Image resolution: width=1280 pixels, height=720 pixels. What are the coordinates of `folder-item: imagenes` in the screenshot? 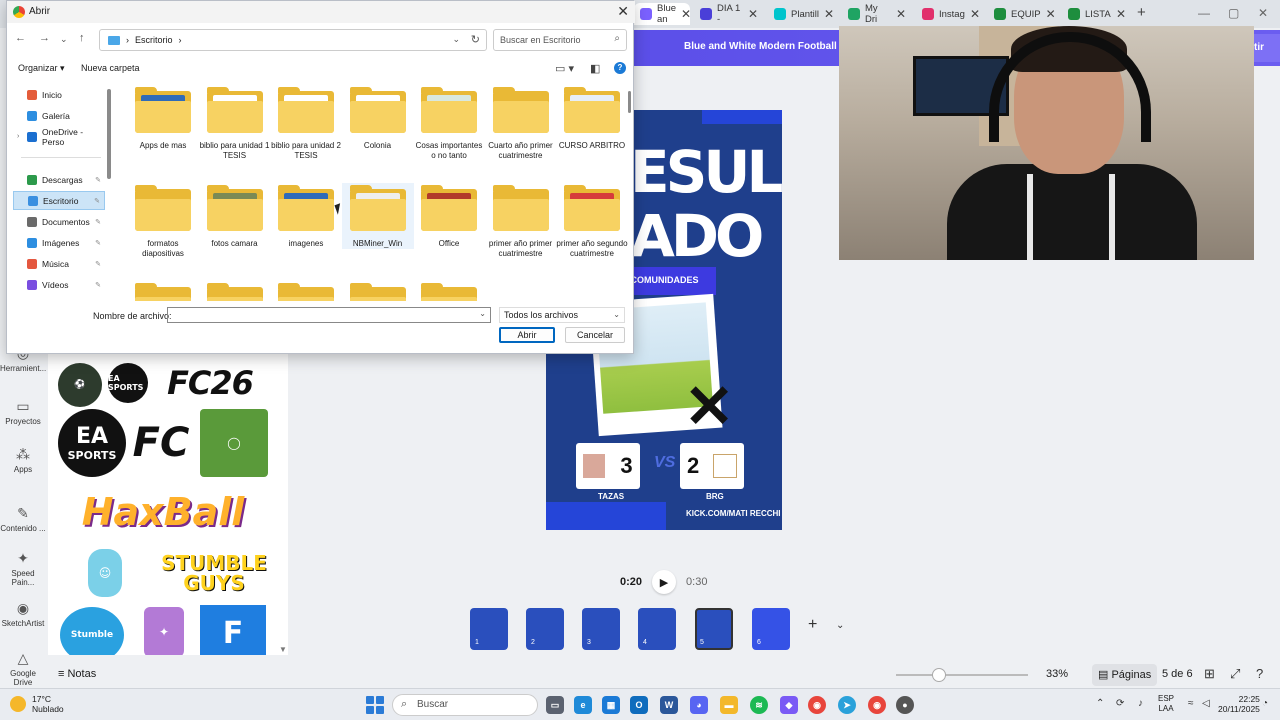 It's located at (306, 216).